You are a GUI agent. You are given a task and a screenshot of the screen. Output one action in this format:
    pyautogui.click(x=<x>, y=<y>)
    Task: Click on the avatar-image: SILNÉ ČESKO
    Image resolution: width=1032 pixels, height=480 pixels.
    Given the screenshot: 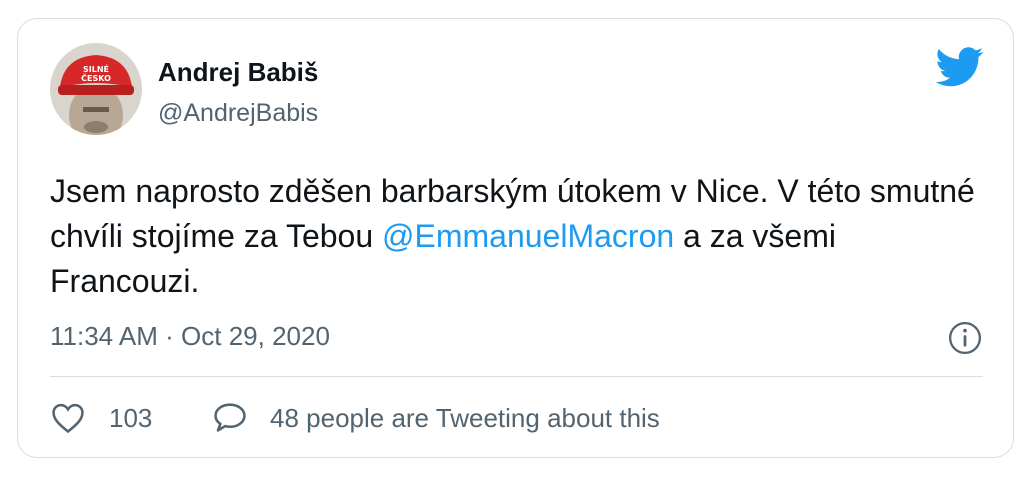 What is the action you would take?
    pyautogui.click(x=96, y=89)
    